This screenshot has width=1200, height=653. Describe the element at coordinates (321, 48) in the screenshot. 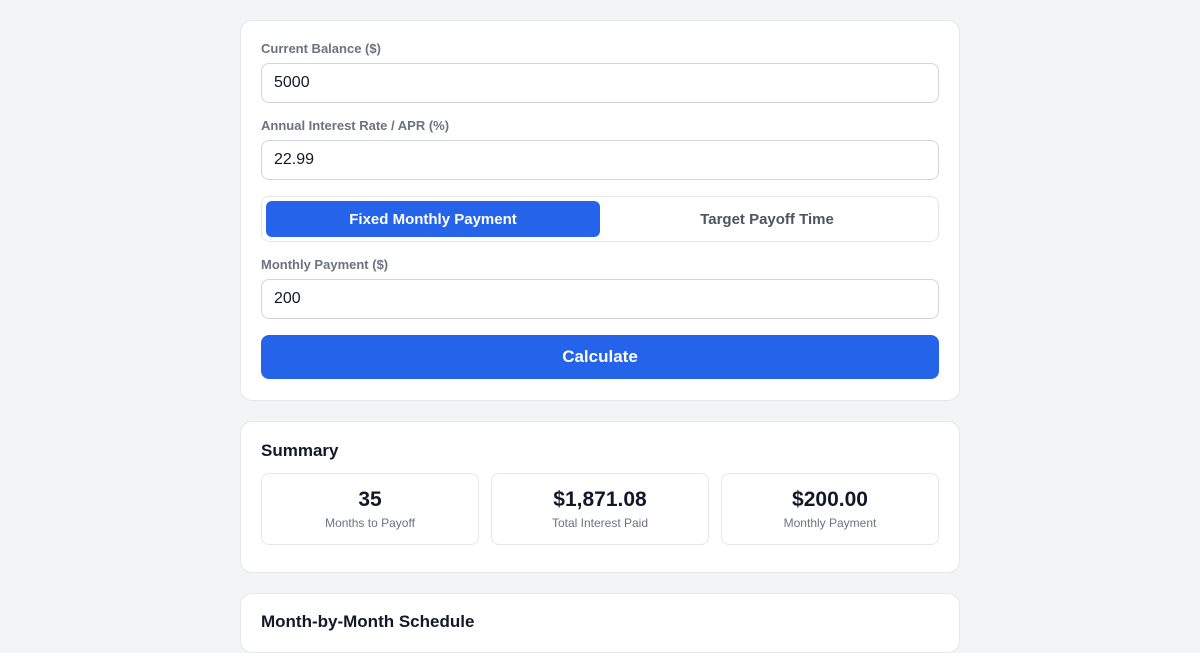

I see `balance-label: Current Balance ($)` at that location.